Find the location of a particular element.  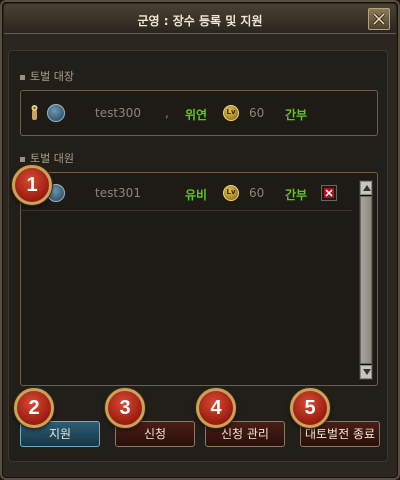

window-title: 군영 : 장수 등록 및 지원 is located at coordinates (200, 21).